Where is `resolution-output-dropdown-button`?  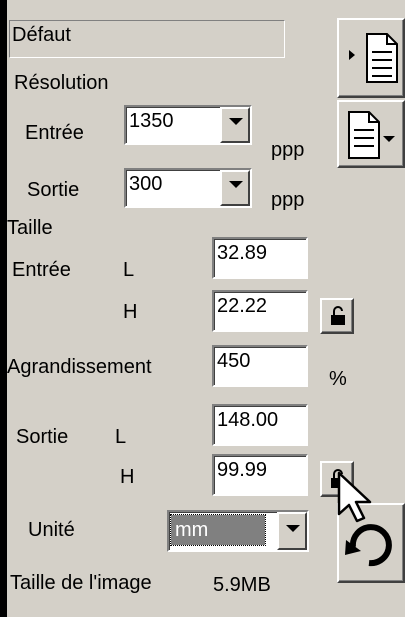
resolution-output-dropdown-button is located at coordinates (235, 188).